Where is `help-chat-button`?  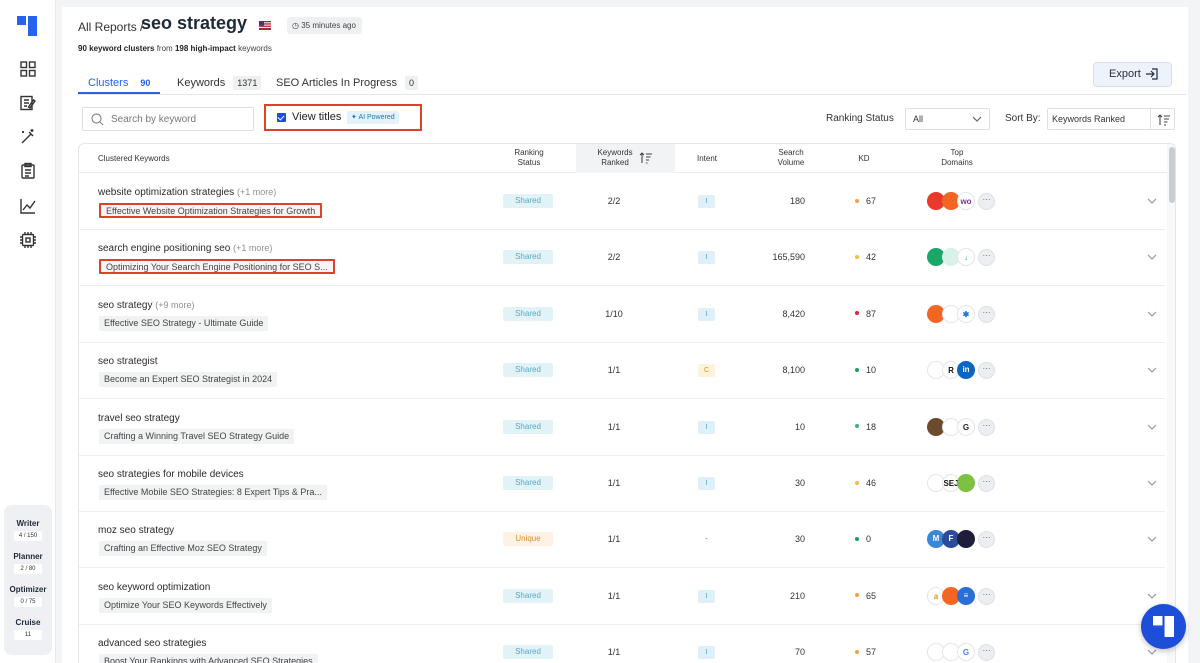 help-chat-button is located at coordinates (1163, 626).